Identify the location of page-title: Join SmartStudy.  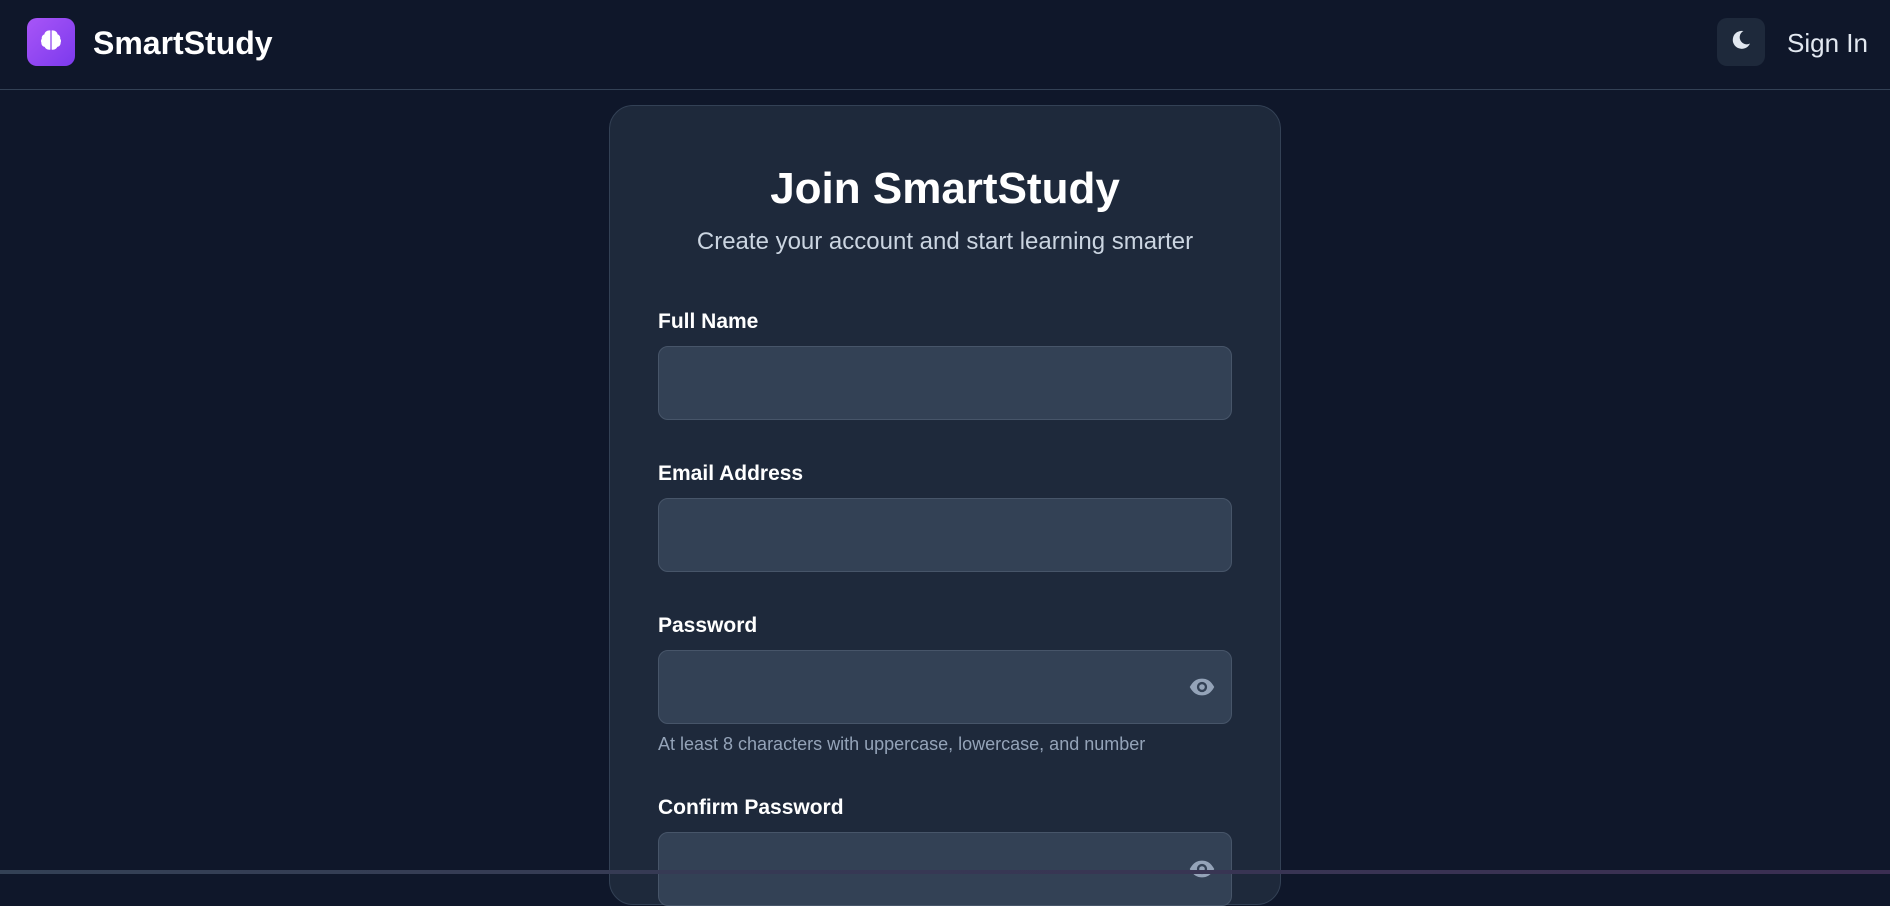
(945, 188).